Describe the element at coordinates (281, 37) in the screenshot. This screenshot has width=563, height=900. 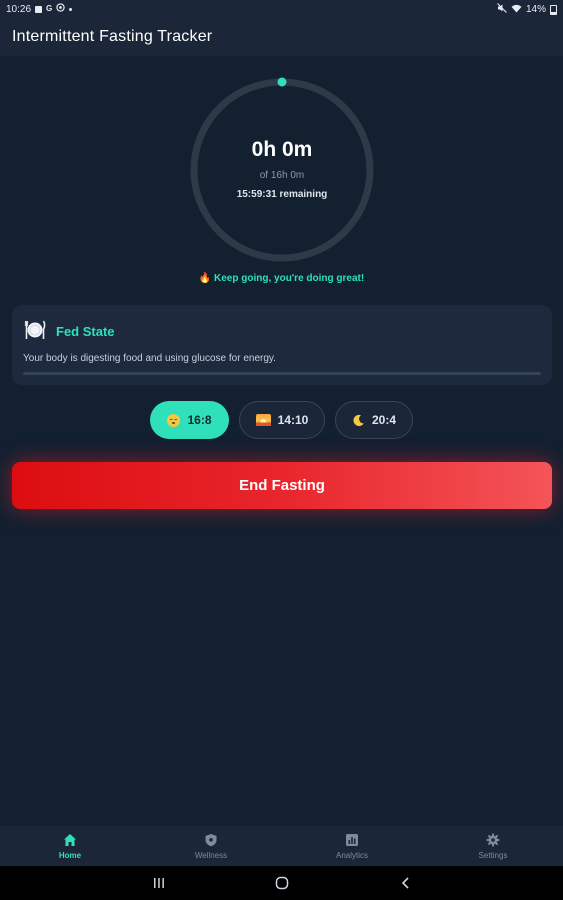
I see `app-bar: Intermittent Fasting Tracker` at that location.